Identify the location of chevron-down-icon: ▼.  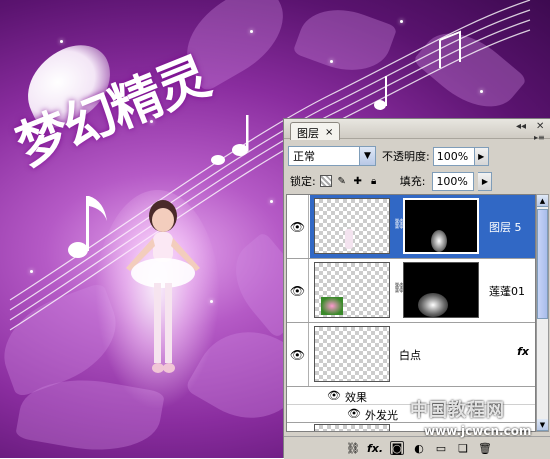
(367, 156).